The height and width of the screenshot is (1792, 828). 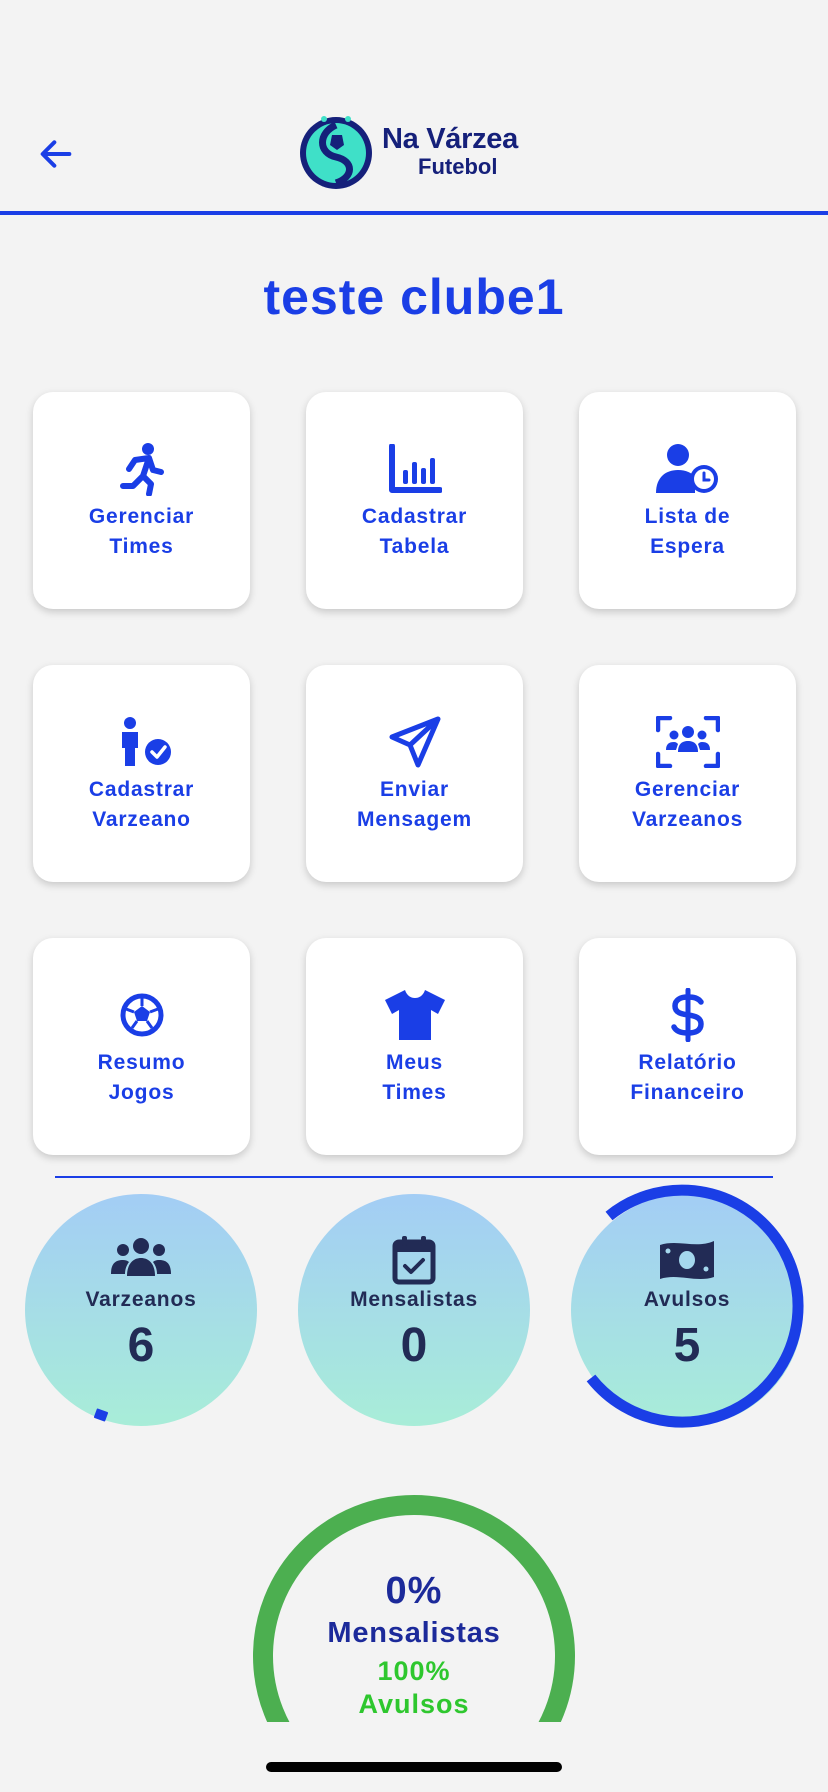 I want to click on stat-value: 0, so click(x=414, y=1345).